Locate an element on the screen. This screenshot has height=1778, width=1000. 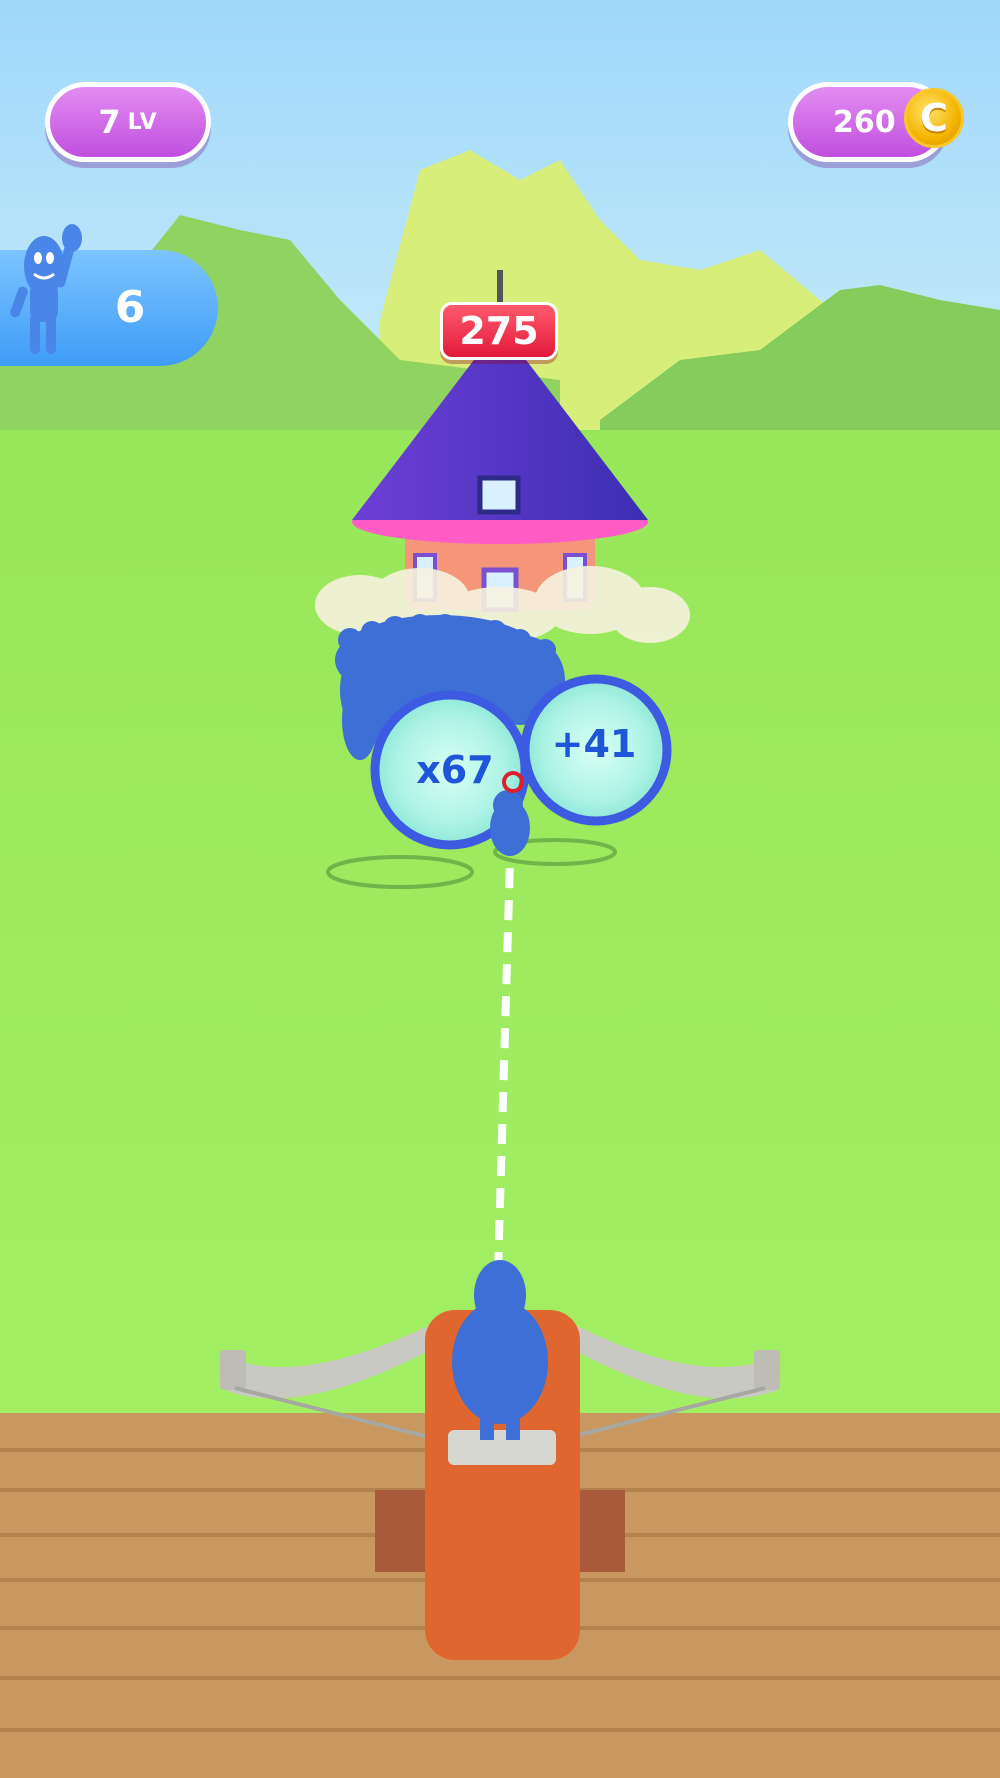
gate-label-add: +41 is located at coordinates (594, 744).